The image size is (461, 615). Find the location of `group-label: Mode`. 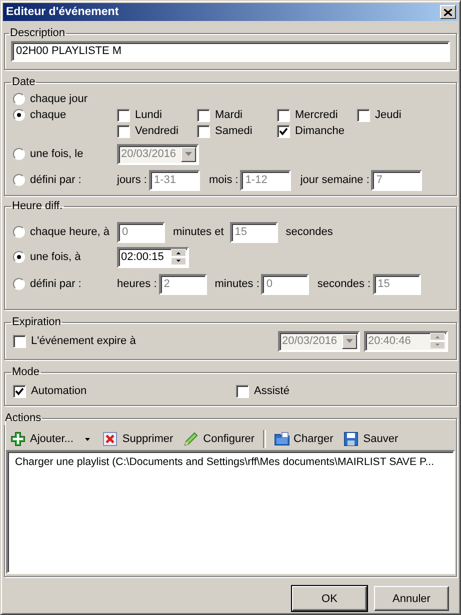

group-label: Mode is located at coordinates (26, 372).